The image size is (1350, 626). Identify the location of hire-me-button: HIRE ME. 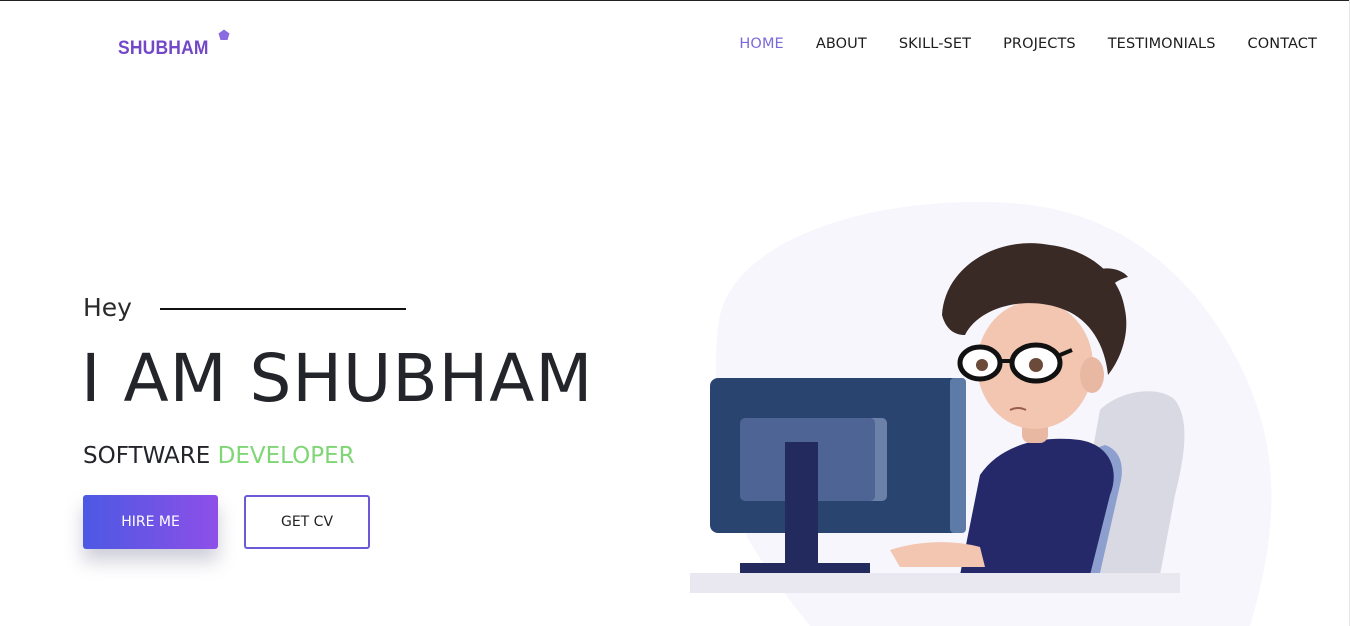
(150, 522).